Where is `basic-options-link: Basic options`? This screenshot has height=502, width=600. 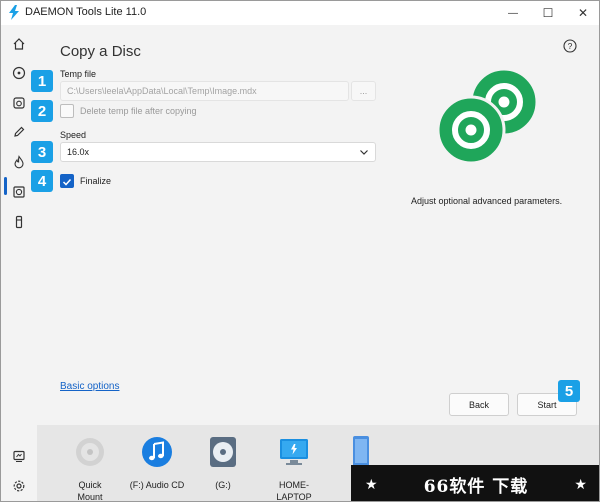 basic-options-link: Basic options is located at coordinates (89, 386).